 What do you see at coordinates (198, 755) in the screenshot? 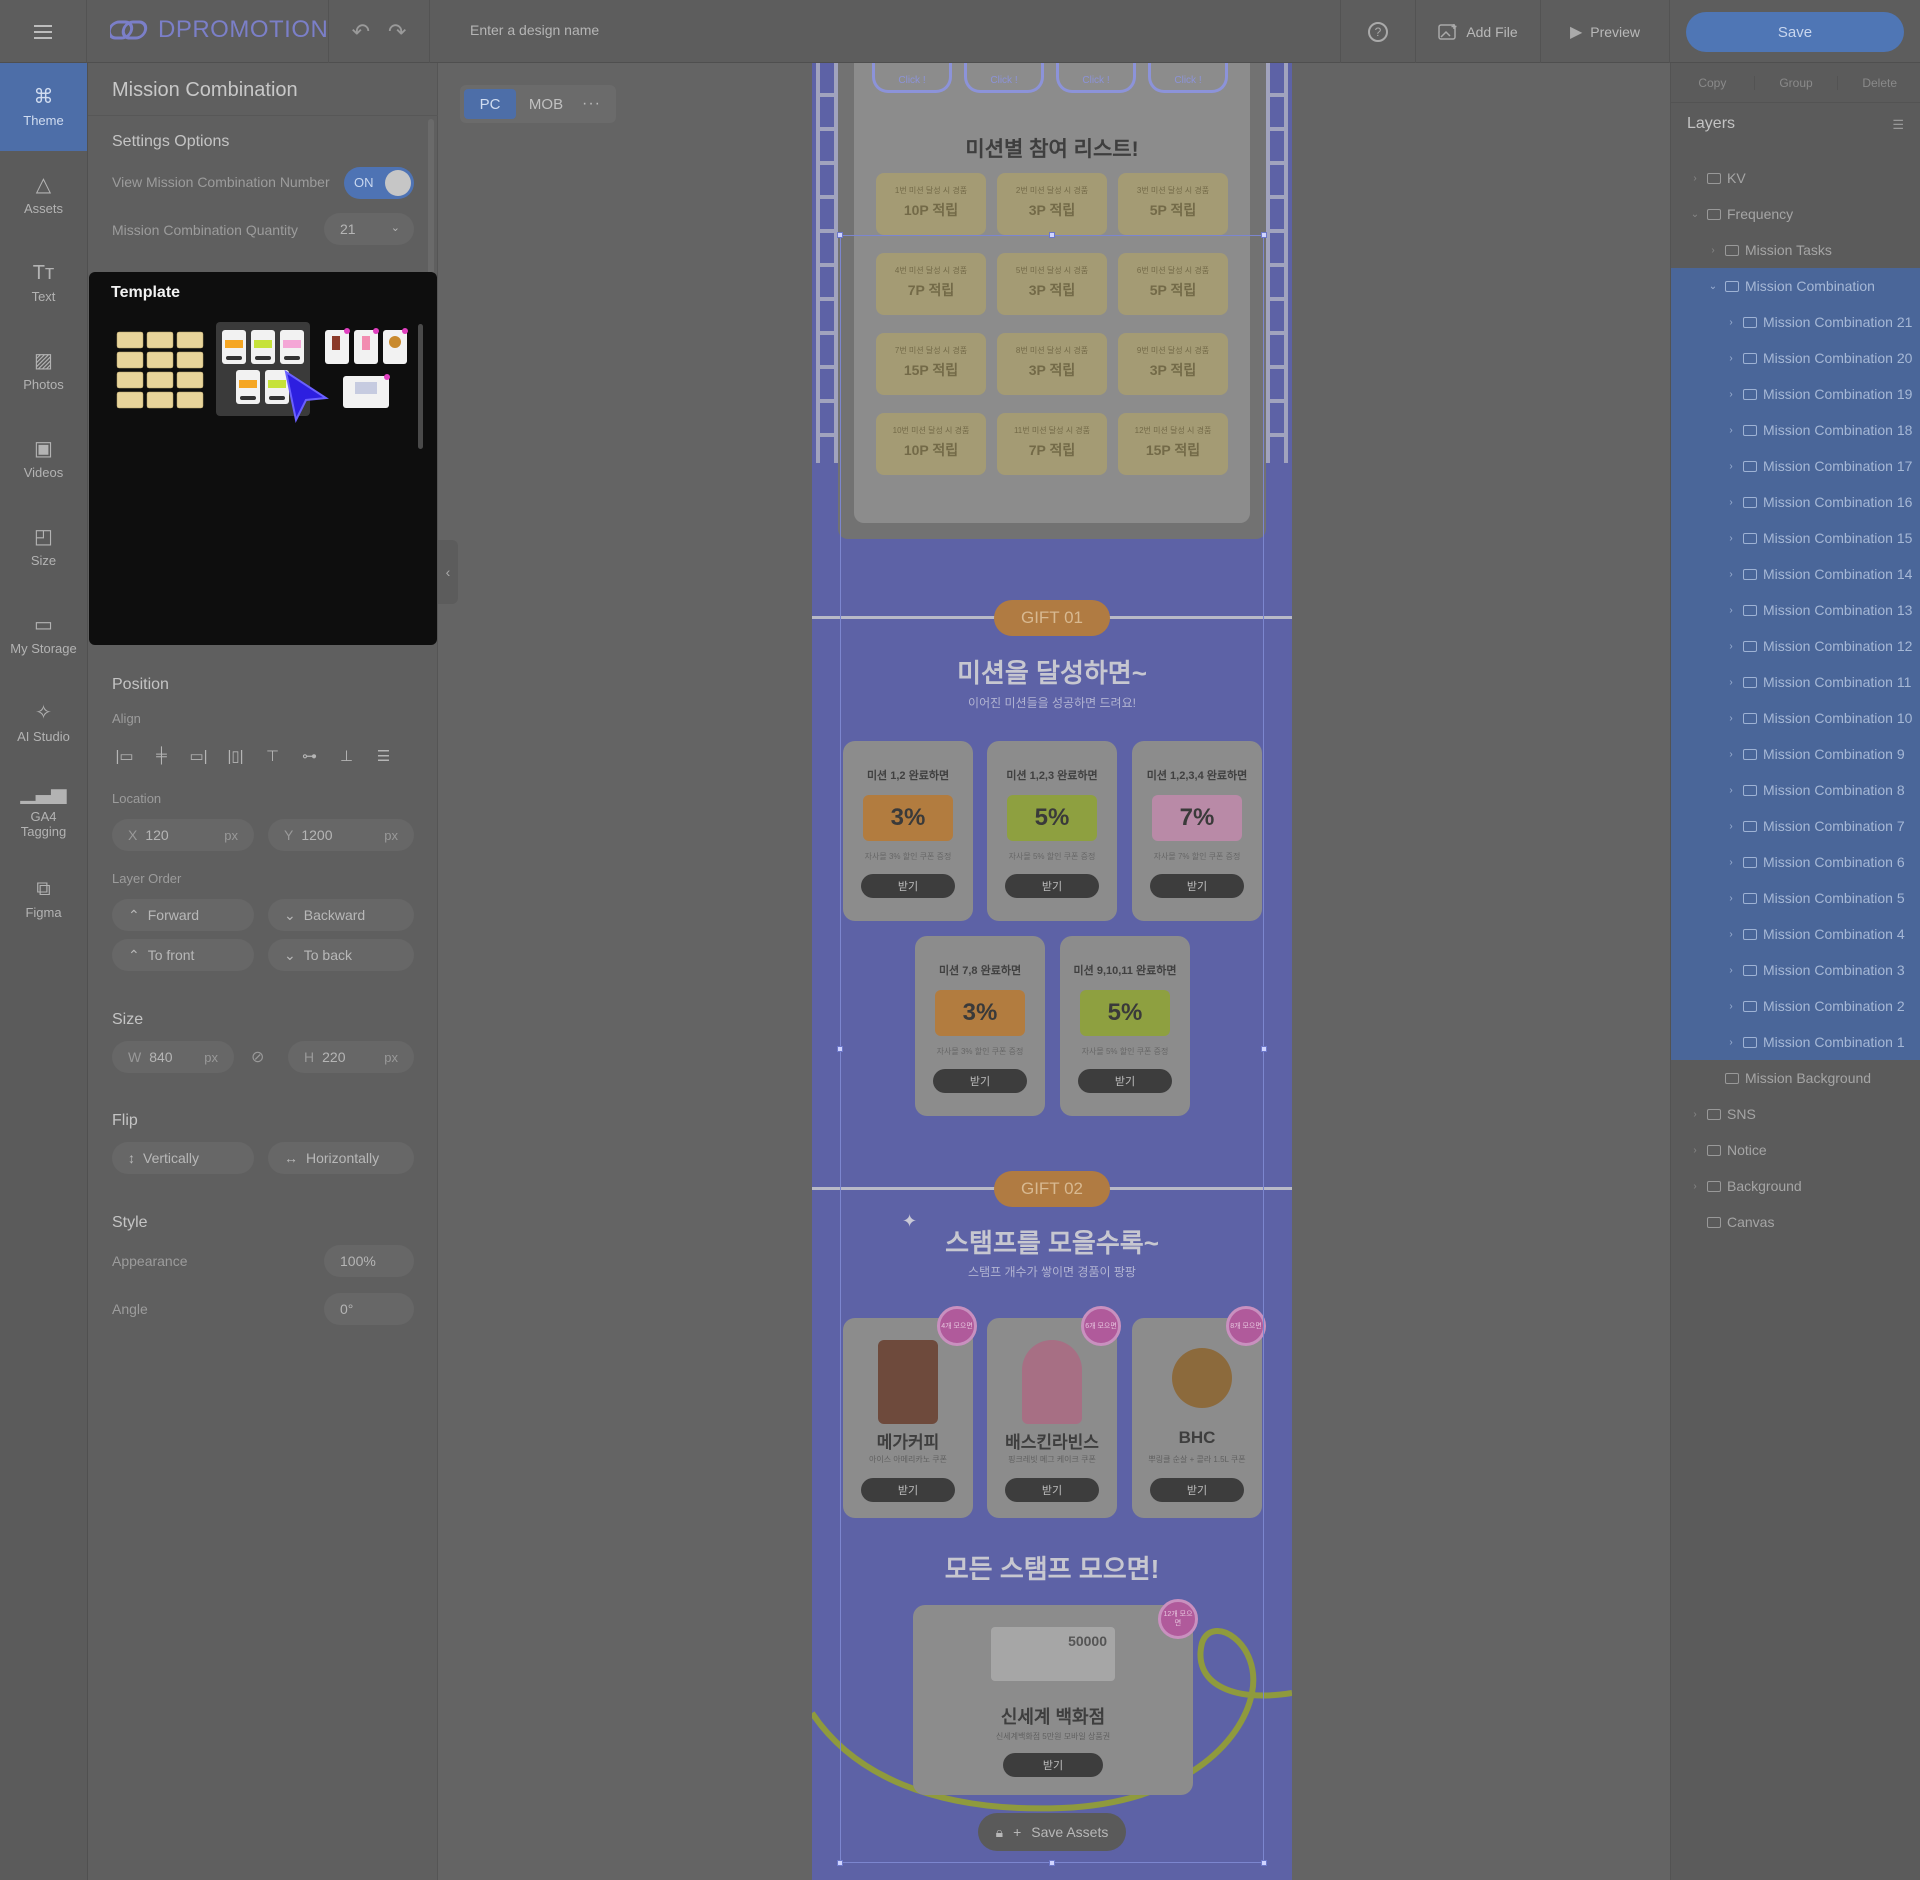
I see `align-right-icon: ▭|` at bounding box center [198, 755].